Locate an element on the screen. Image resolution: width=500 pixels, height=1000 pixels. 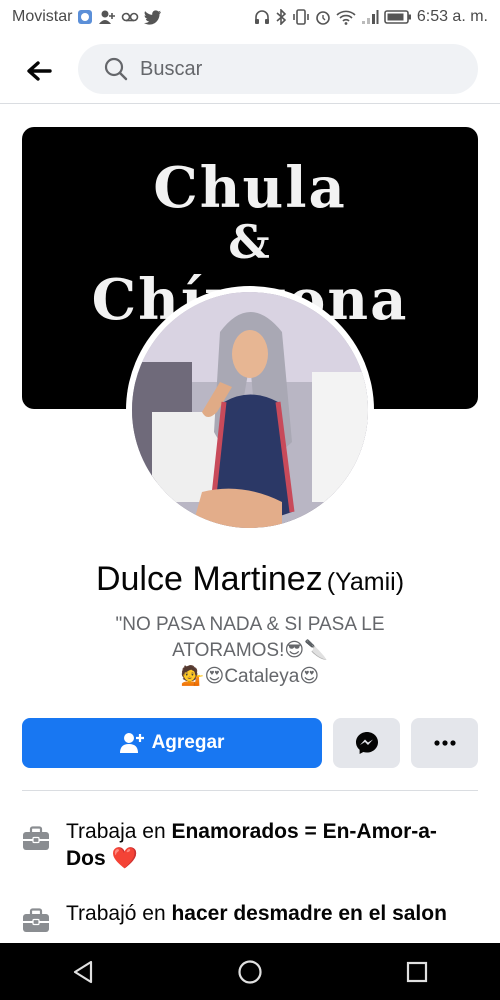
square-recents-icon is located at coordinates (416, 971).